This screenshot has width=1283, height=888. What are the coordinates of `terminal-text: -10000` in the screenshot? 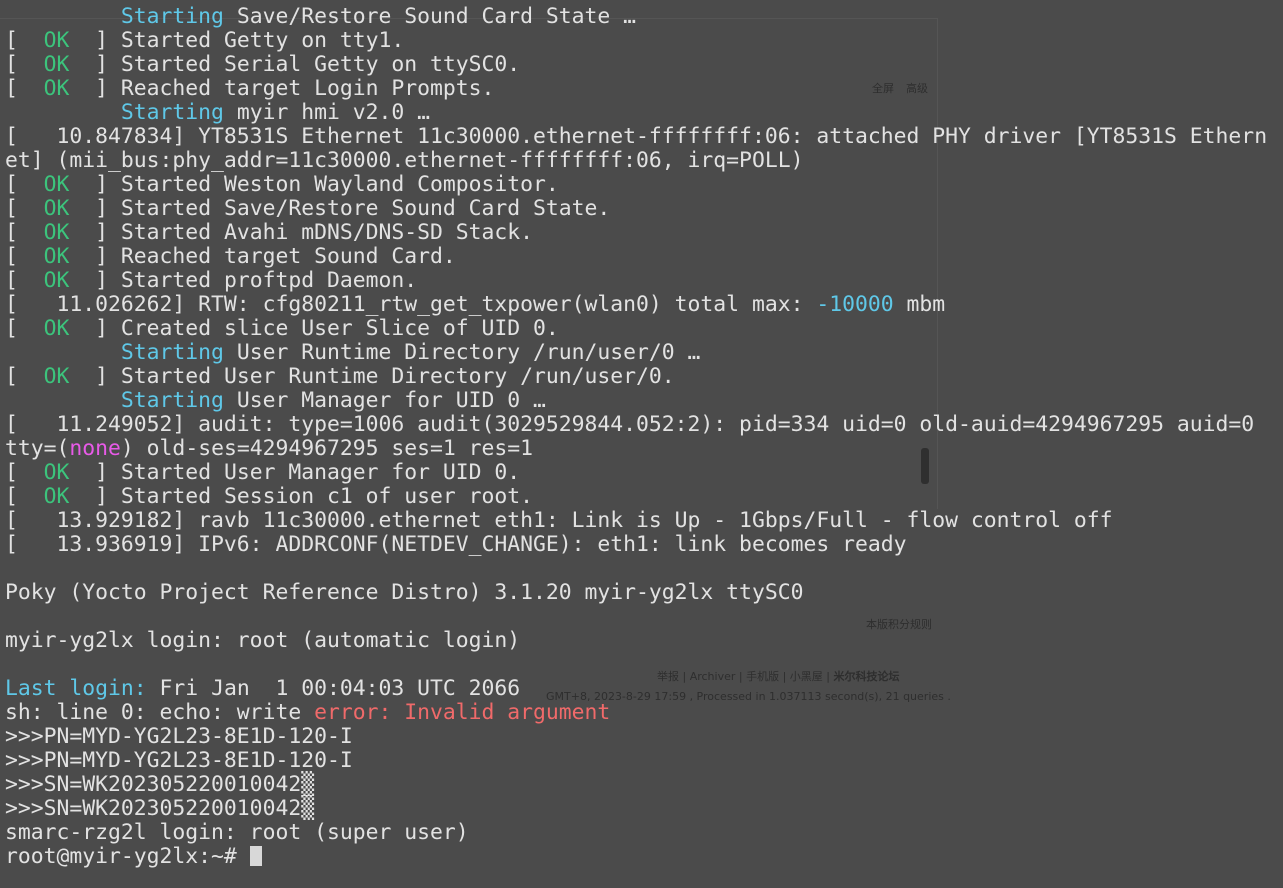 It's located at (855, 304).